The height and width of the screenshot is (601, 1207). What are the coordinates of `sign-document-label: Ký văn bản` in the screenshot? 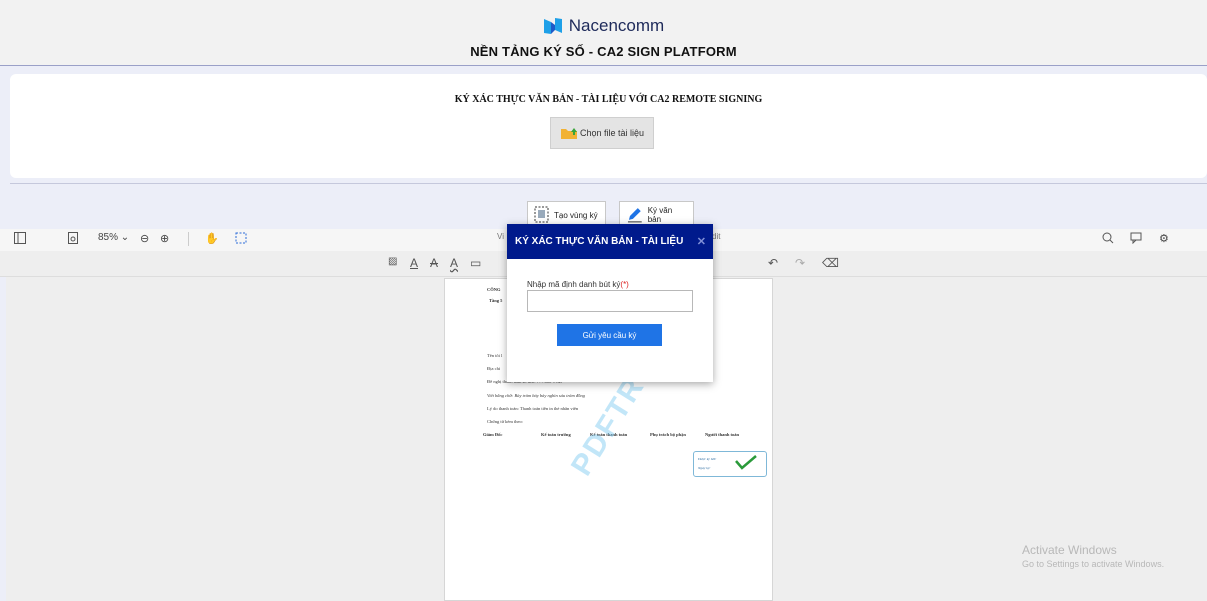 It's located at (660, 215).